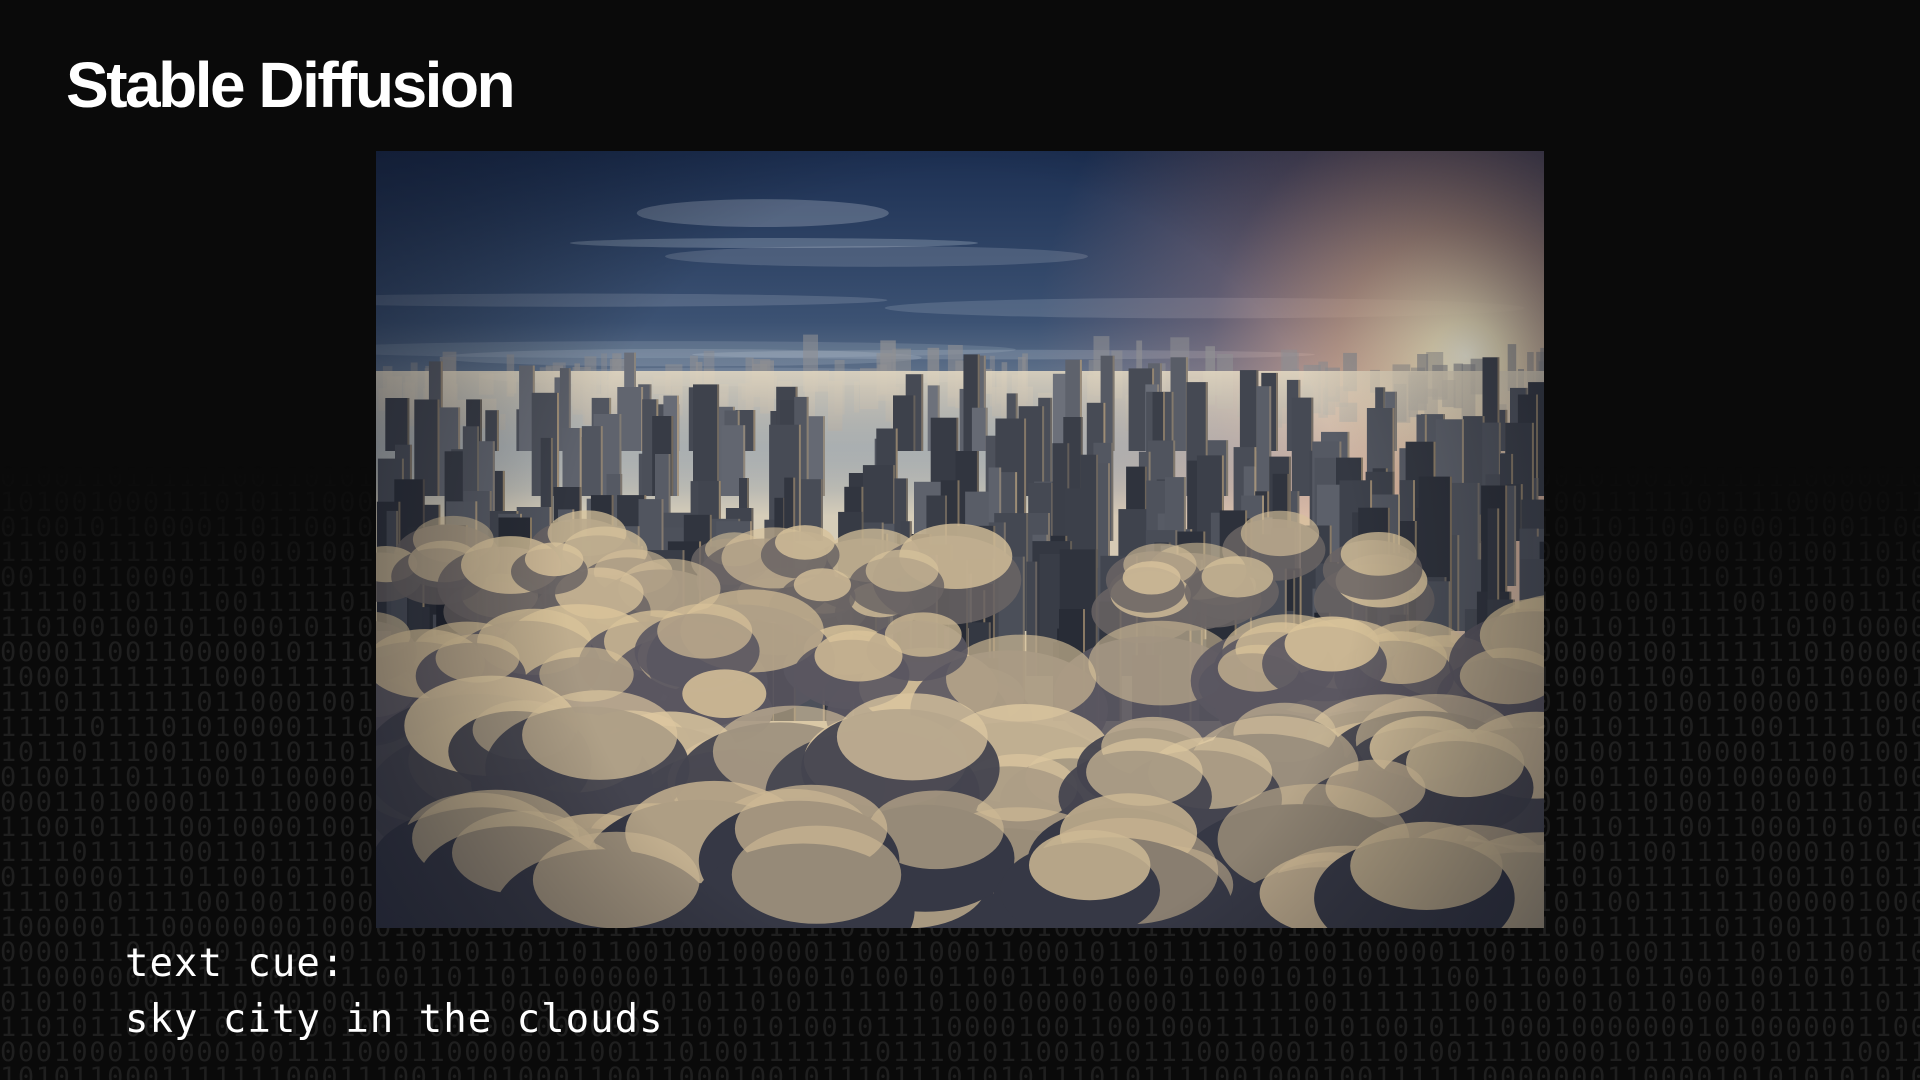 Image resolution: width=1920 pixels, height=1080 pixels. Describe the element at coordinates (394, 992) in the screenshot. I see `text-cue-caption: text cue: sky city in the clouds` at that location.